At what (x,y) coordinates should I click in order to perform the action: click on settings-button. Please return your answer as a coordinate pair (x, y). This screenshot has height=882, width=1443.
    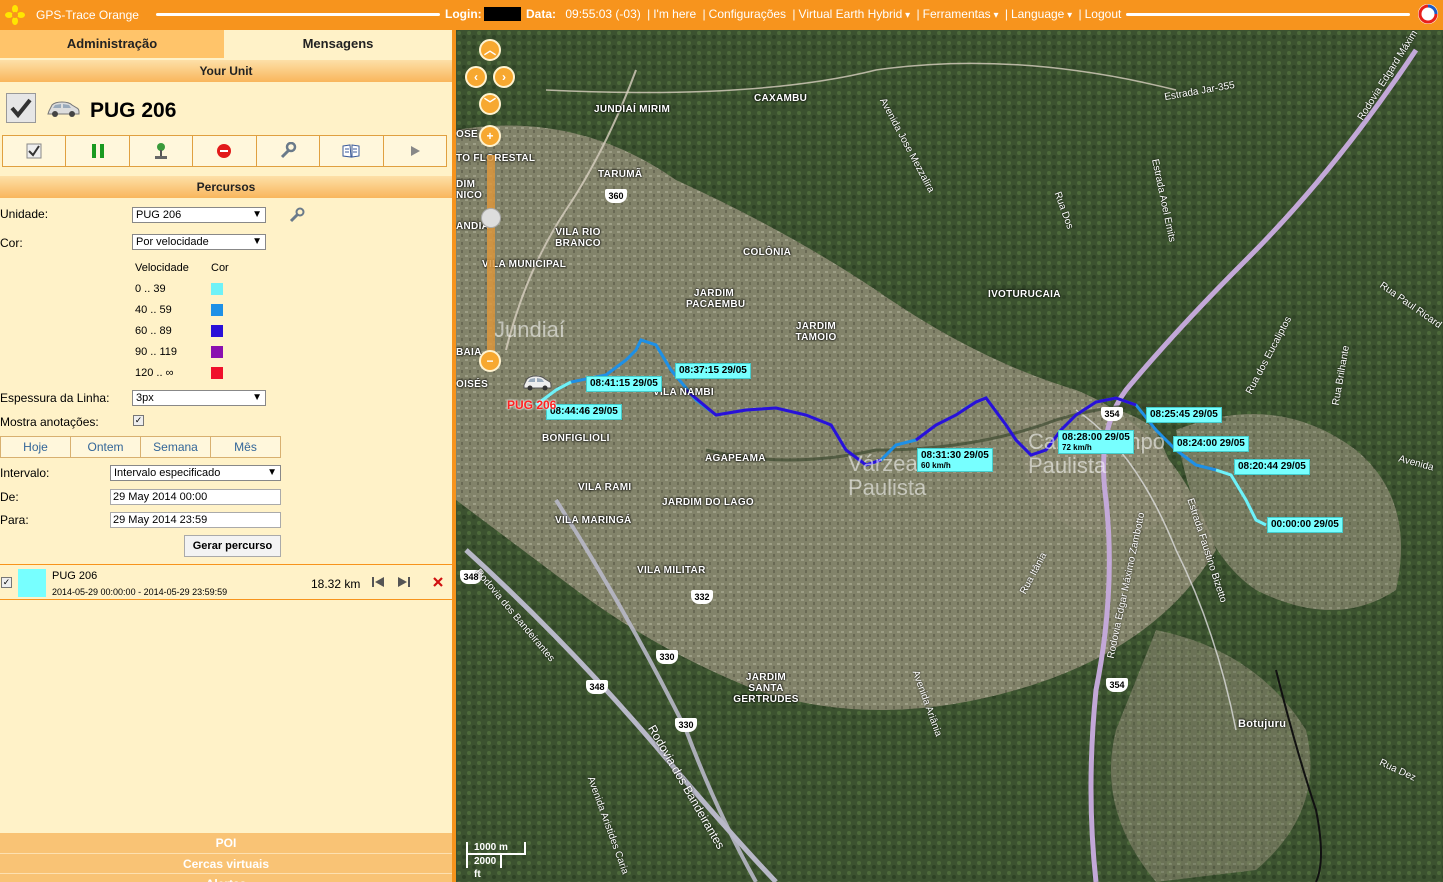
    Looking at the image, I should click on (289, 151).